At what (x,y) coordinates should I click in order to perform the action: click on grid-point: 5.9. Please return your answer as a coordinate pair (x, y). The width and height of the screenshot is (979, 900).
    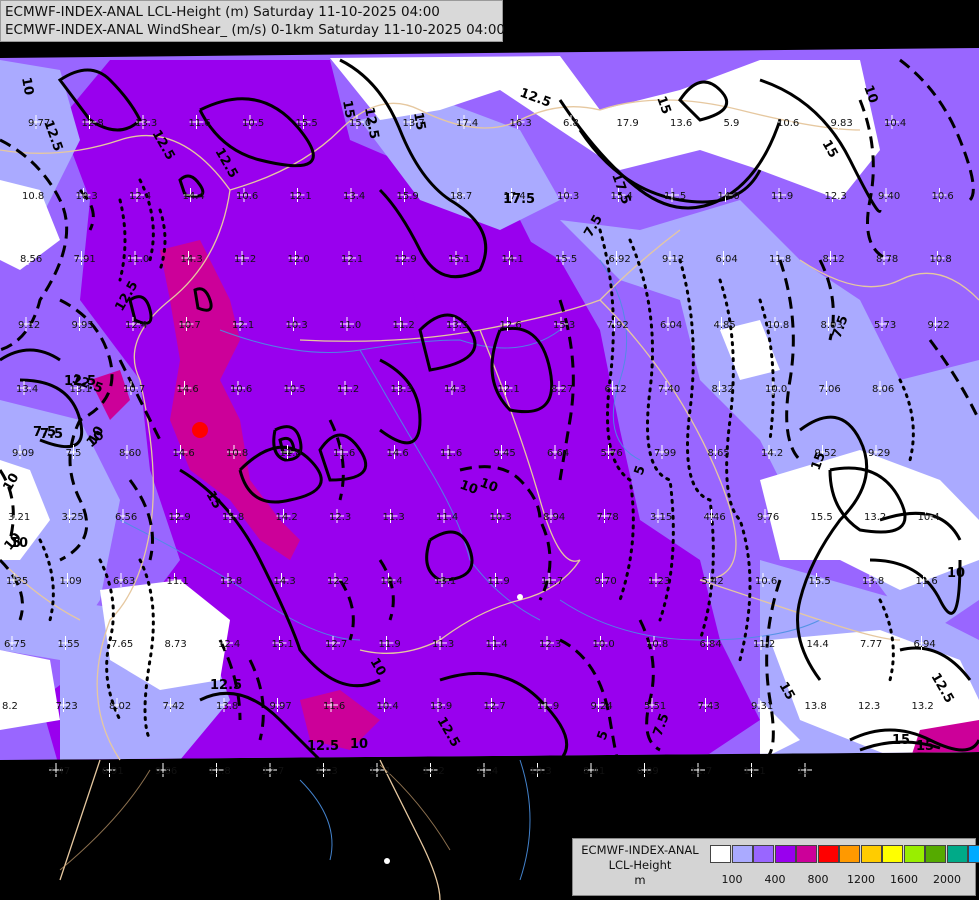
    Looking at the image, I should click on (731, 122).